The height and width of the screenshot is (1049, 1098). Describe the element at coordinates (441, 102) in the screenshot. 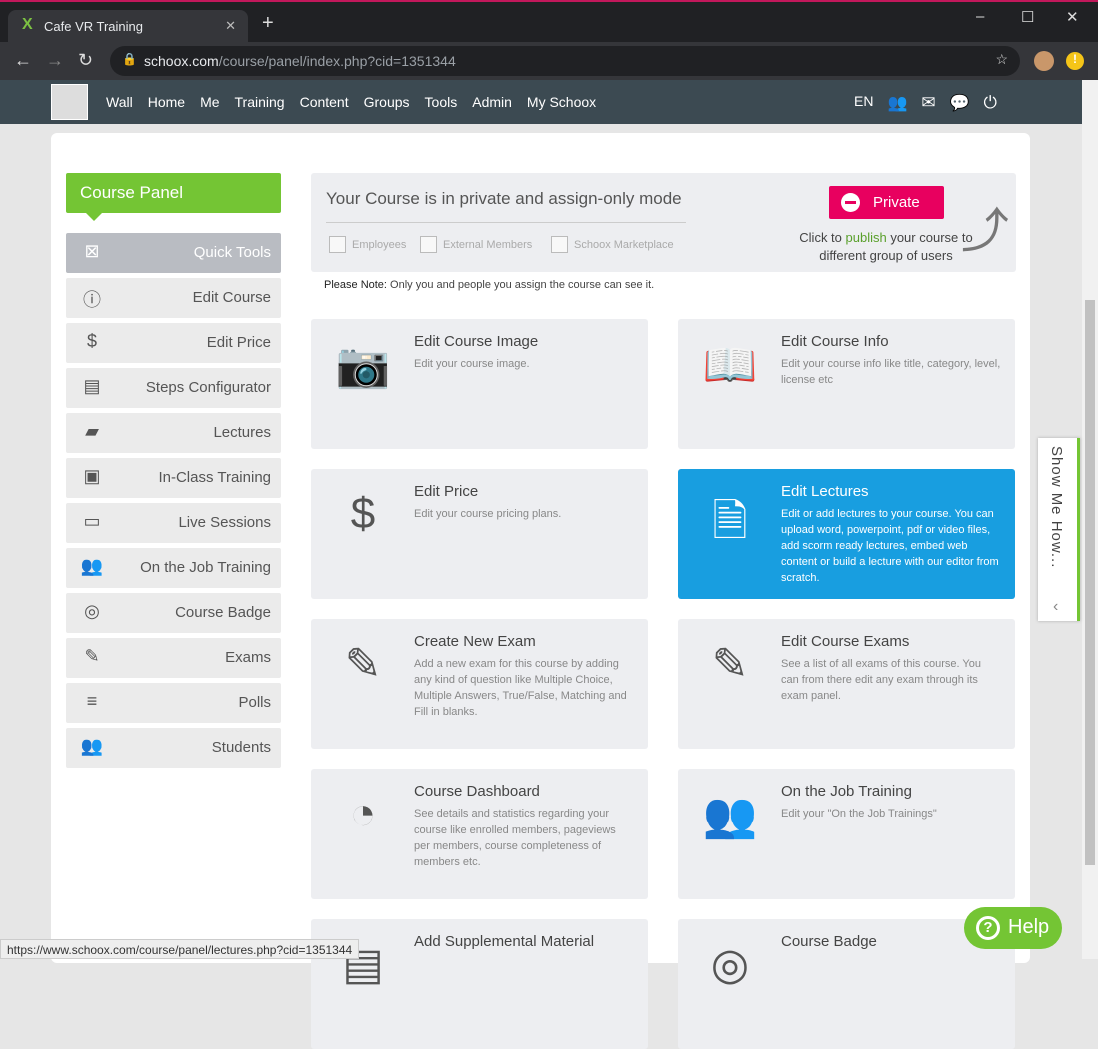

I see `nav-tools: Tools` at that location.